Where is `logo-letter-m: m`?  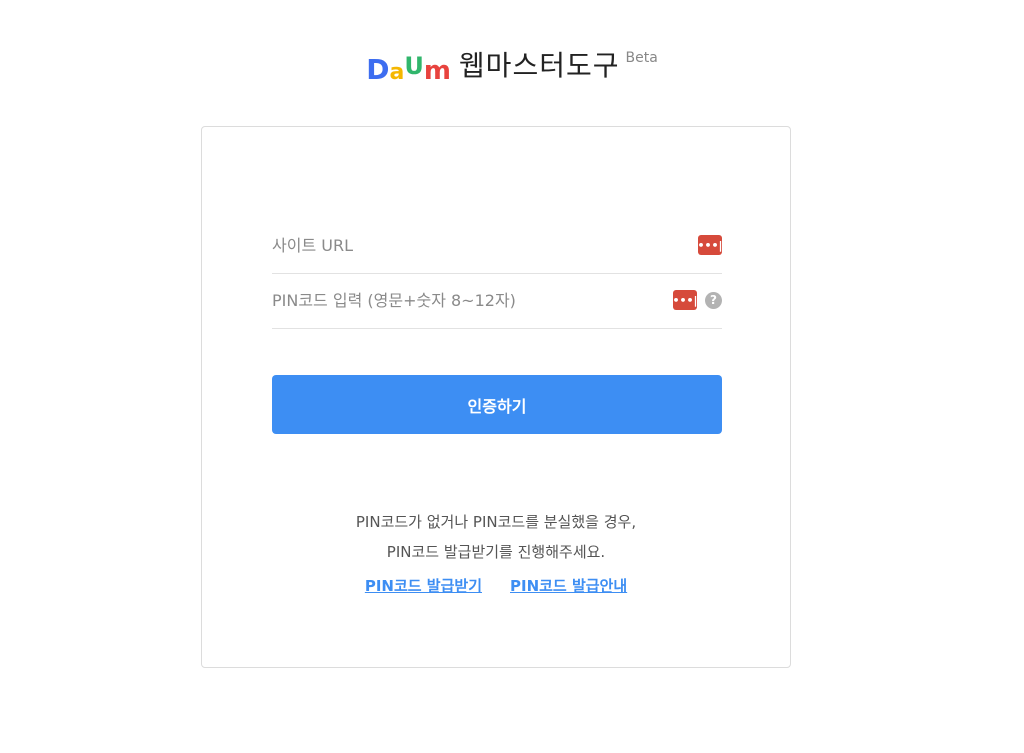
logo-letter-m: m is located at coordinates (437, 71).